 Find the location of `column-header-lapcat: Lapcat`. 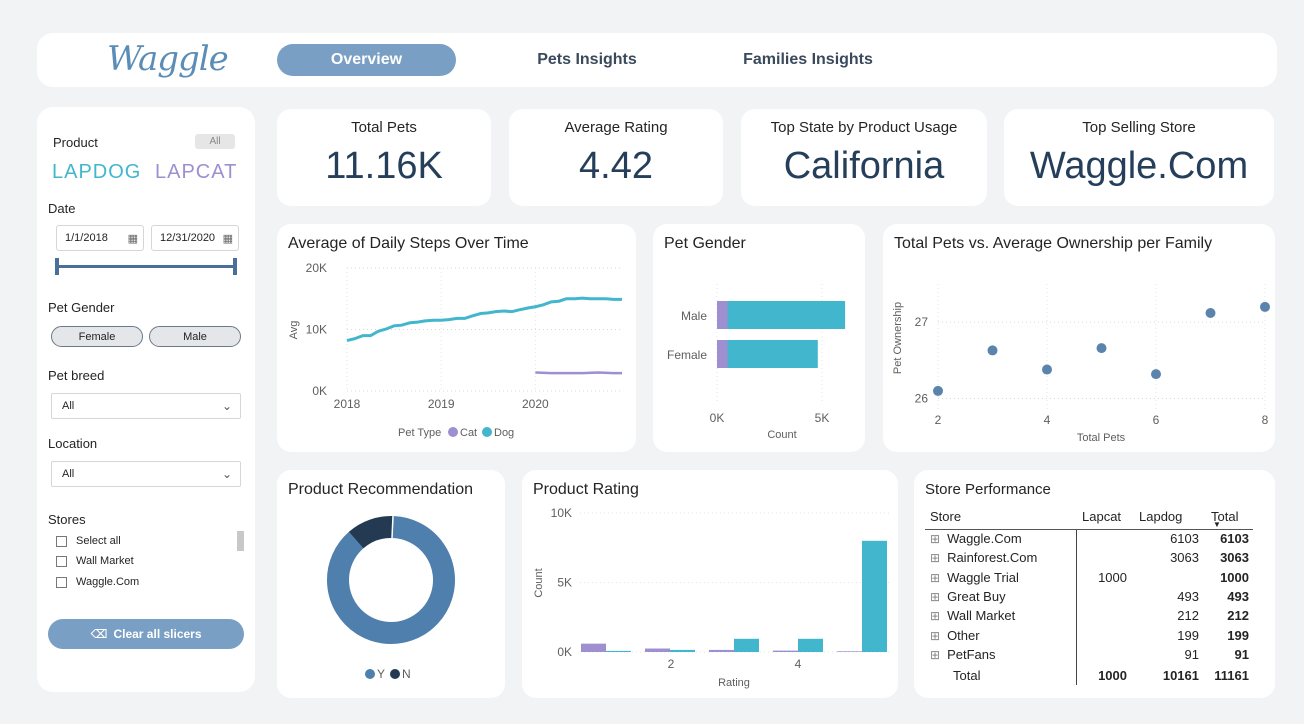

column-header-lapcat: Lapcat is located at coordinates (1104, 517).